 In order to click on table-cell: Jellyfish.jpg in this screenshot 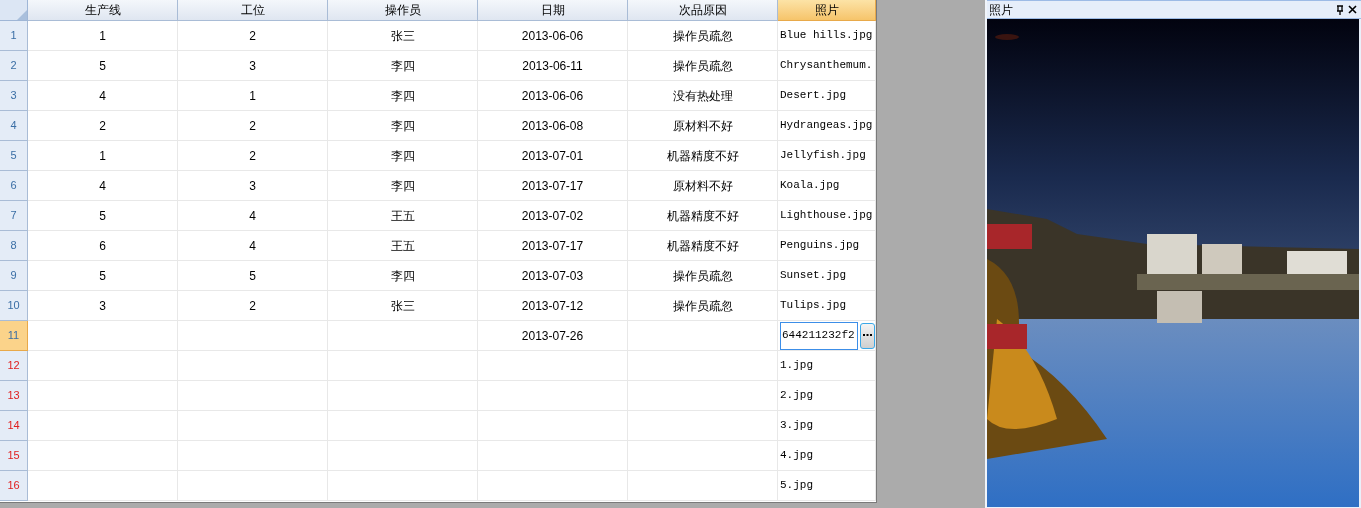, I will do `click(827, 156)`.